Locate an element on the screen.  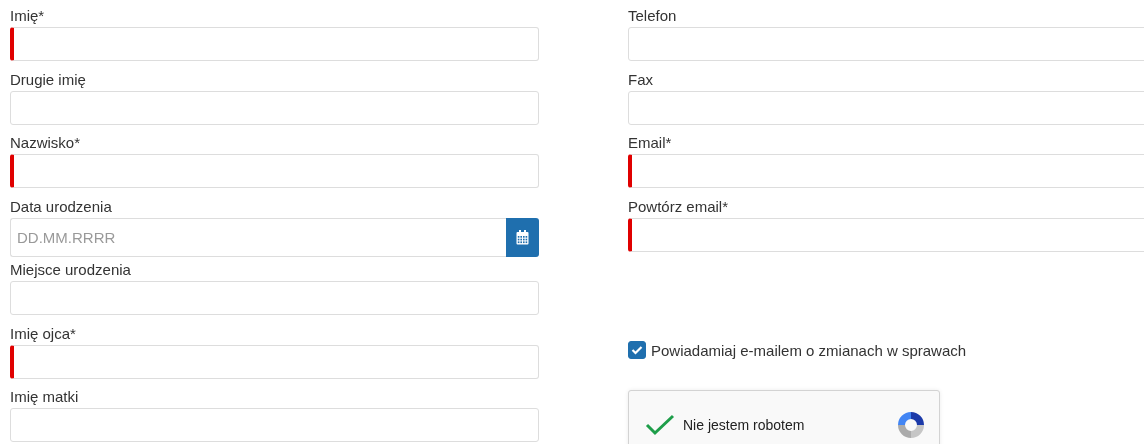
field-label: Nazwisko* is located at coordinates (46, 143).